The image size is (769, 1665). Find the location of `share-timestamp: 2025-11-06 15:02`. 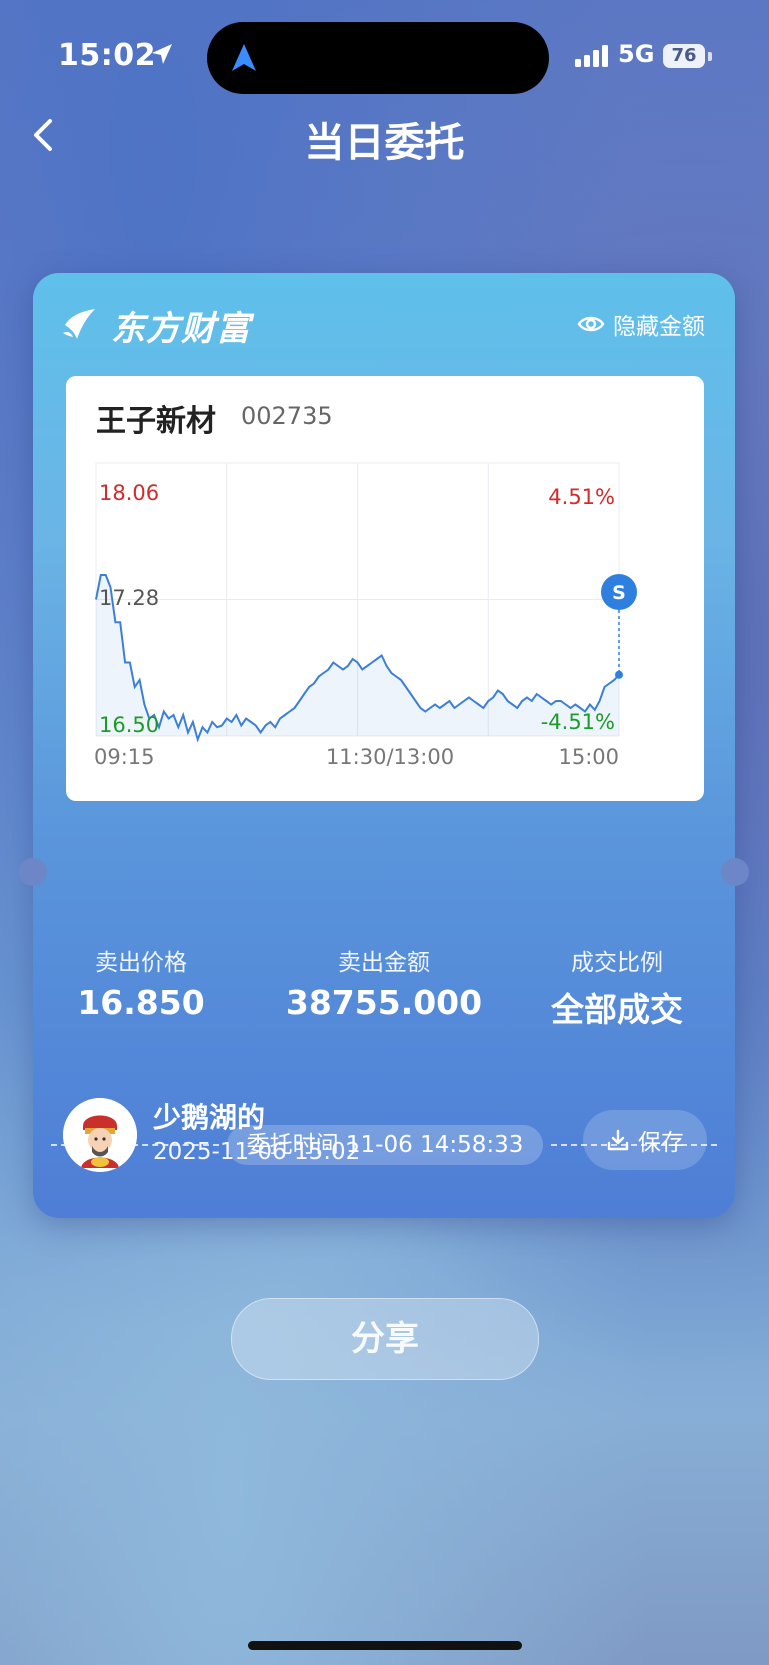

share-timestamp: 2025-11-06 15:02 is located at coordinates (257, 1152).